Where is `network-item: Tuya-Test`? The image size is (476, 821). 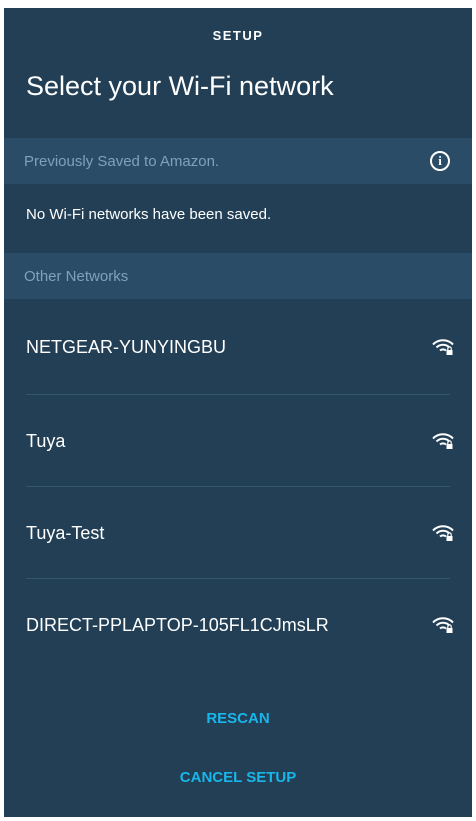
network-item: Tuya-Test is located at coordinates (238, 533).